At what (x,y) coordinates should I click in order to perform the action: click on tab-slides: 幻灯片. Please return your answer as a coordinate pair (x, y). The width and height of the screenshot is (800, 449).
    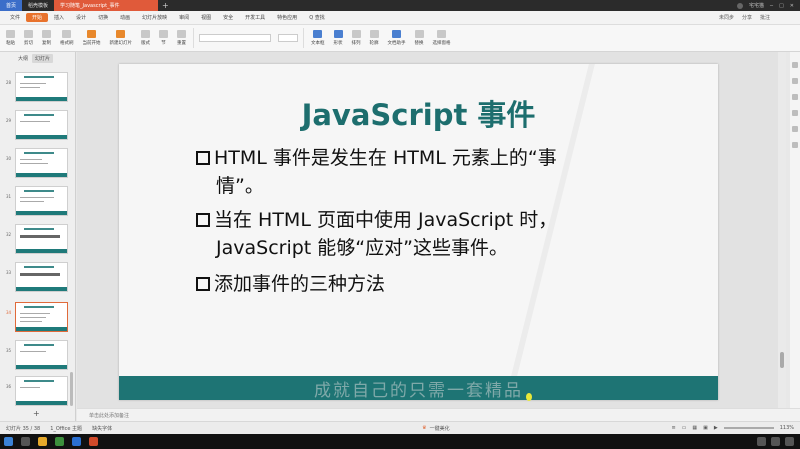
    Looking at the image, I should click on (43, 58).